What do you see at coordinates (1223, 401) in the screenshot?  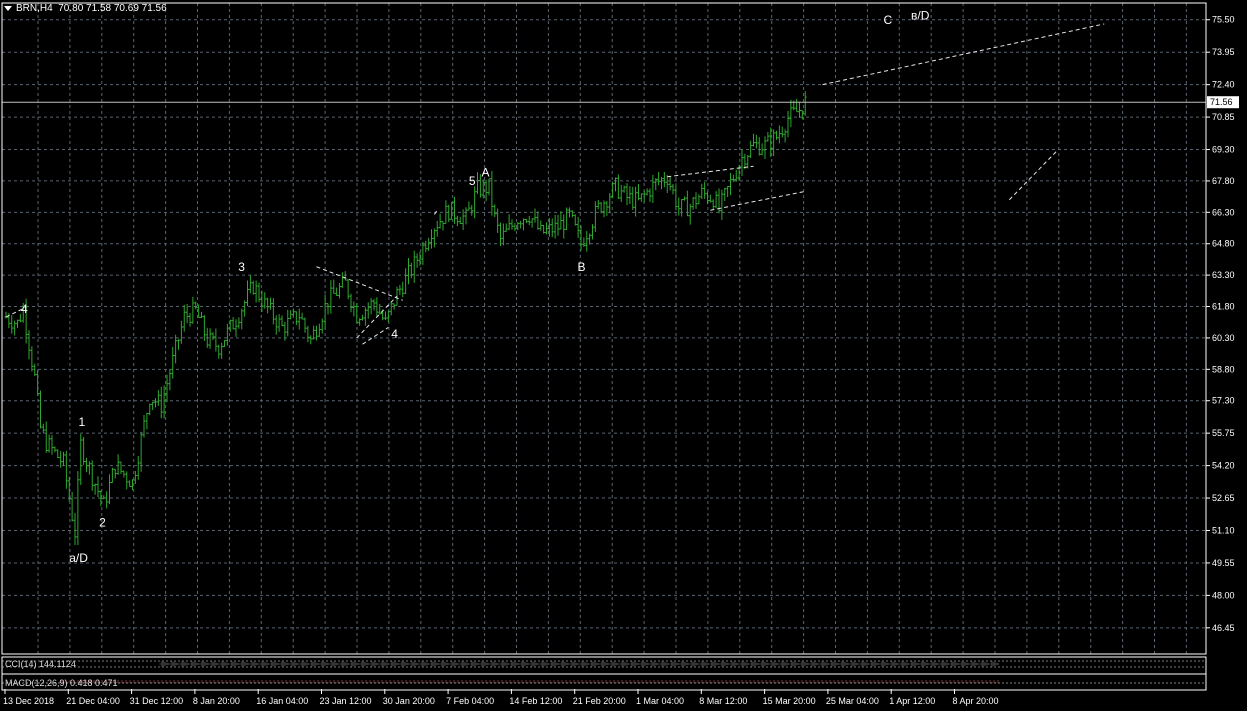 I see `y-tick-label: 57.30` at bounding box center [1223, 401].